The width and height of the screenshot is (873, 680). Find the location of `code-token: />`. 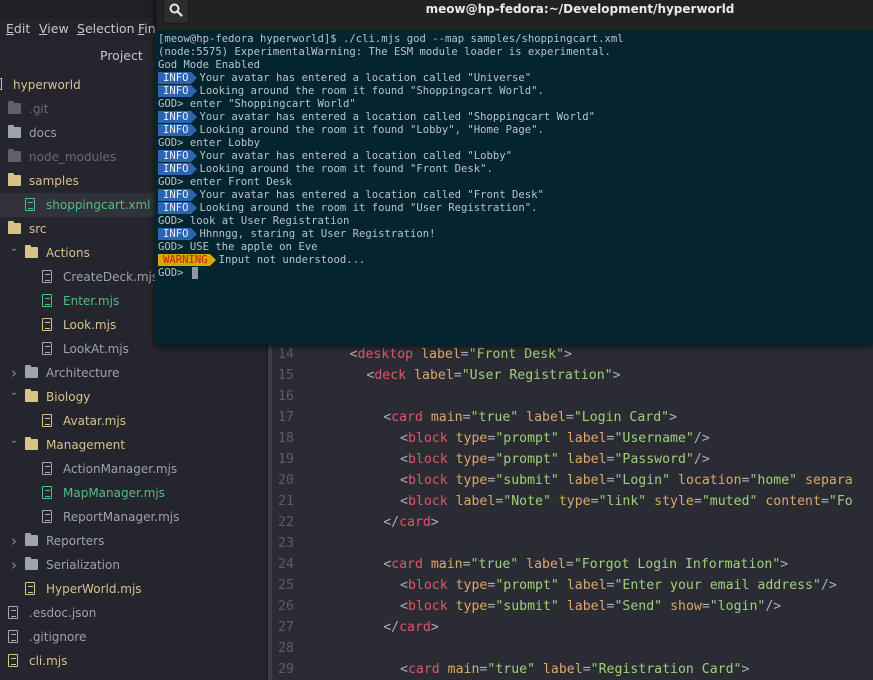

code-token: /> is located at coordinates (701, 459).